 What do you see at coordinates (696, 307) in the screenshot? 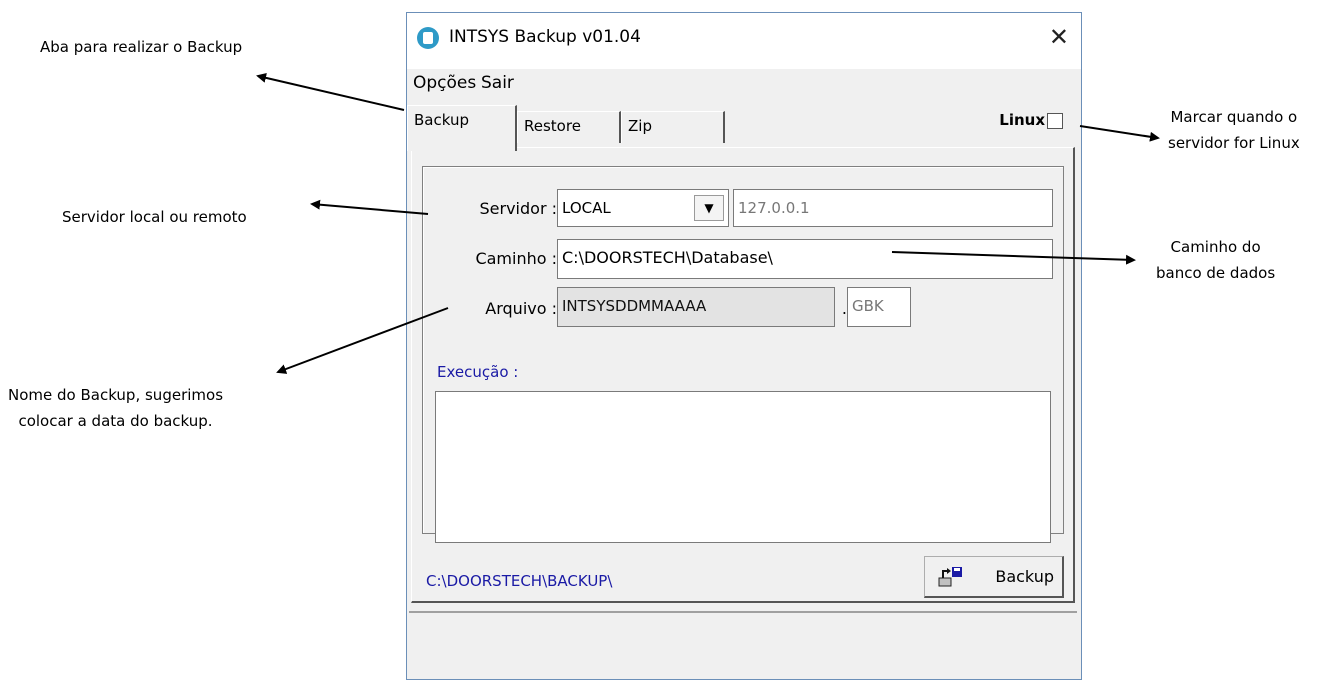
I see `backup-file-name-input: INTSYSDDMMAAAA` at bounding box center [696, 307].